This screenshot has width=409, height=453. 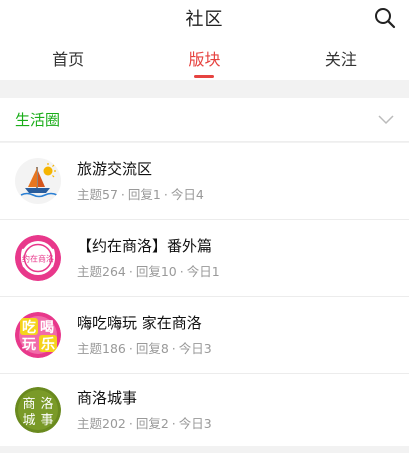 I want to click on logo-text: 约在商洛, so click(x=38, y=259).